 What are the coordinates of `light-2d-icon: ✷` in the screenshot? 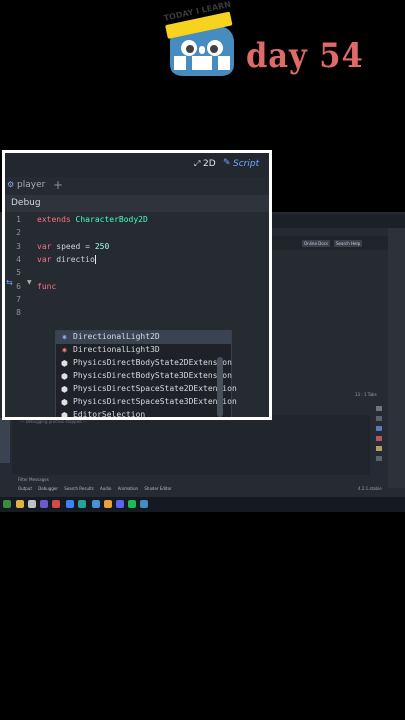 It's located at (64, 337).